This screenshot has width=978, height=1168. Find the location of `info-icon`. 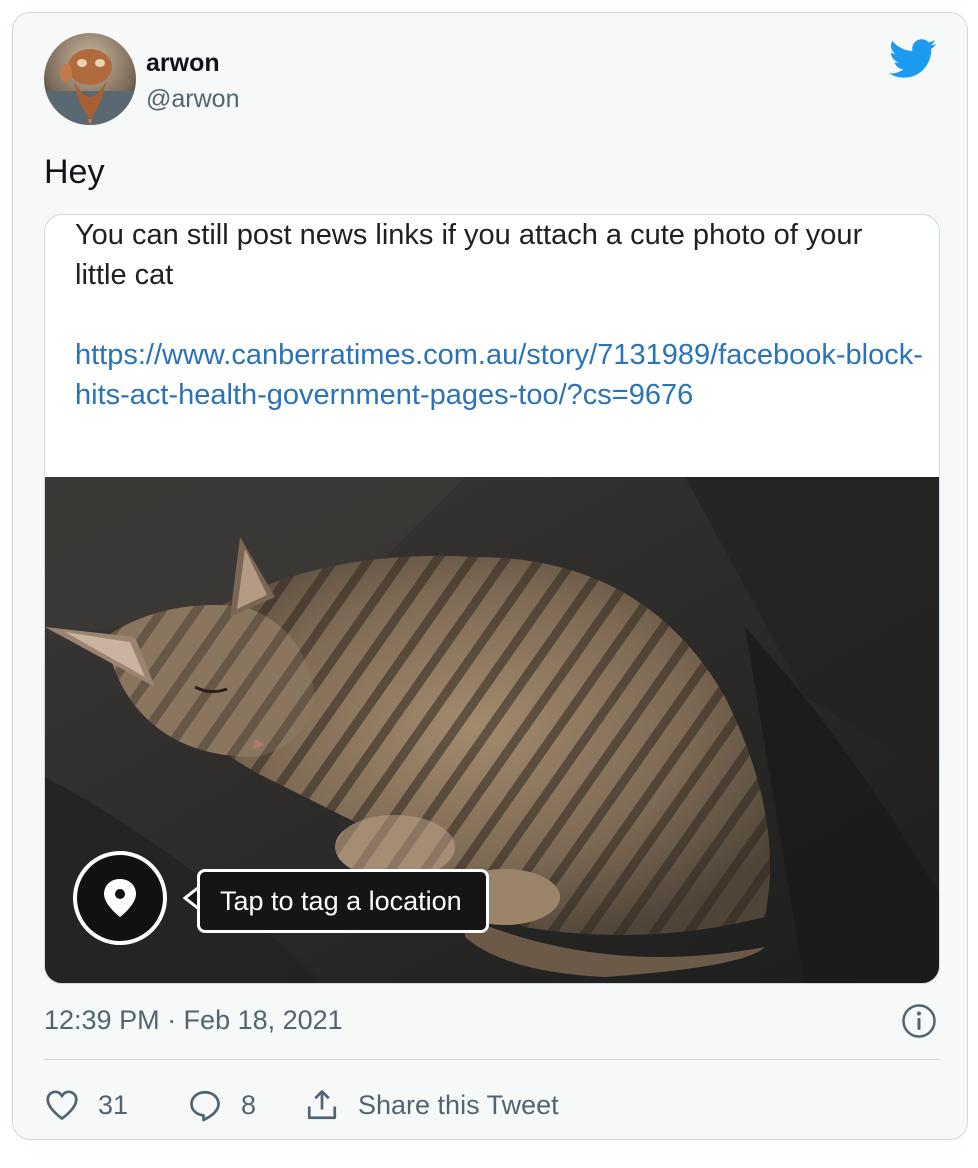

info-icon is located at coordinates (919, 1021).